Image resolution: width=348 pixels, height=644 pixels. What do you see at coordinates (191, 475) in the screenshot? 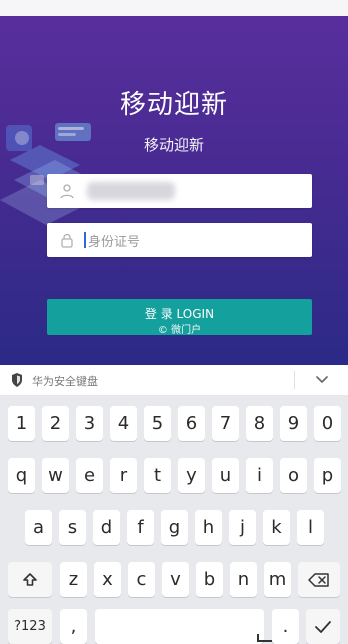
I see `key-y: y` at bounding box center [191, 475].